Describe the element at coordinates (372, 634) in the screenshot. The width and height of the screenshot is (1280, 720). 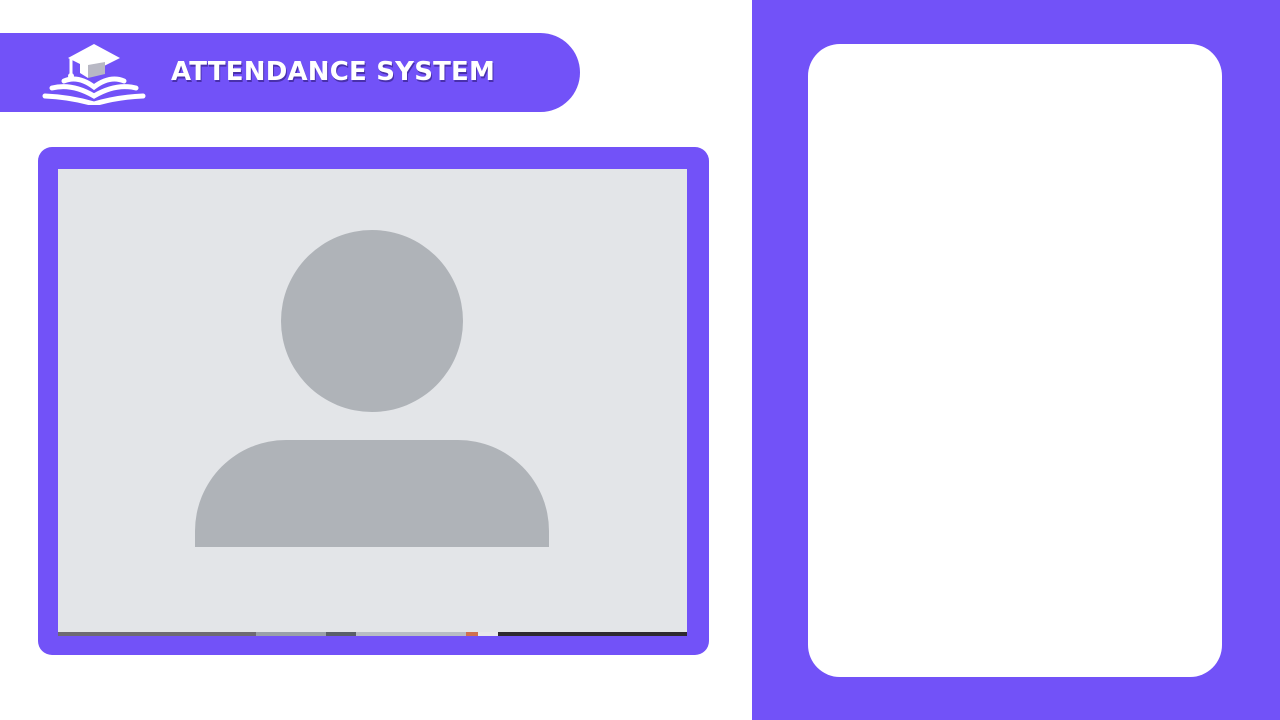
I see `camera-feed-edge` at that location.